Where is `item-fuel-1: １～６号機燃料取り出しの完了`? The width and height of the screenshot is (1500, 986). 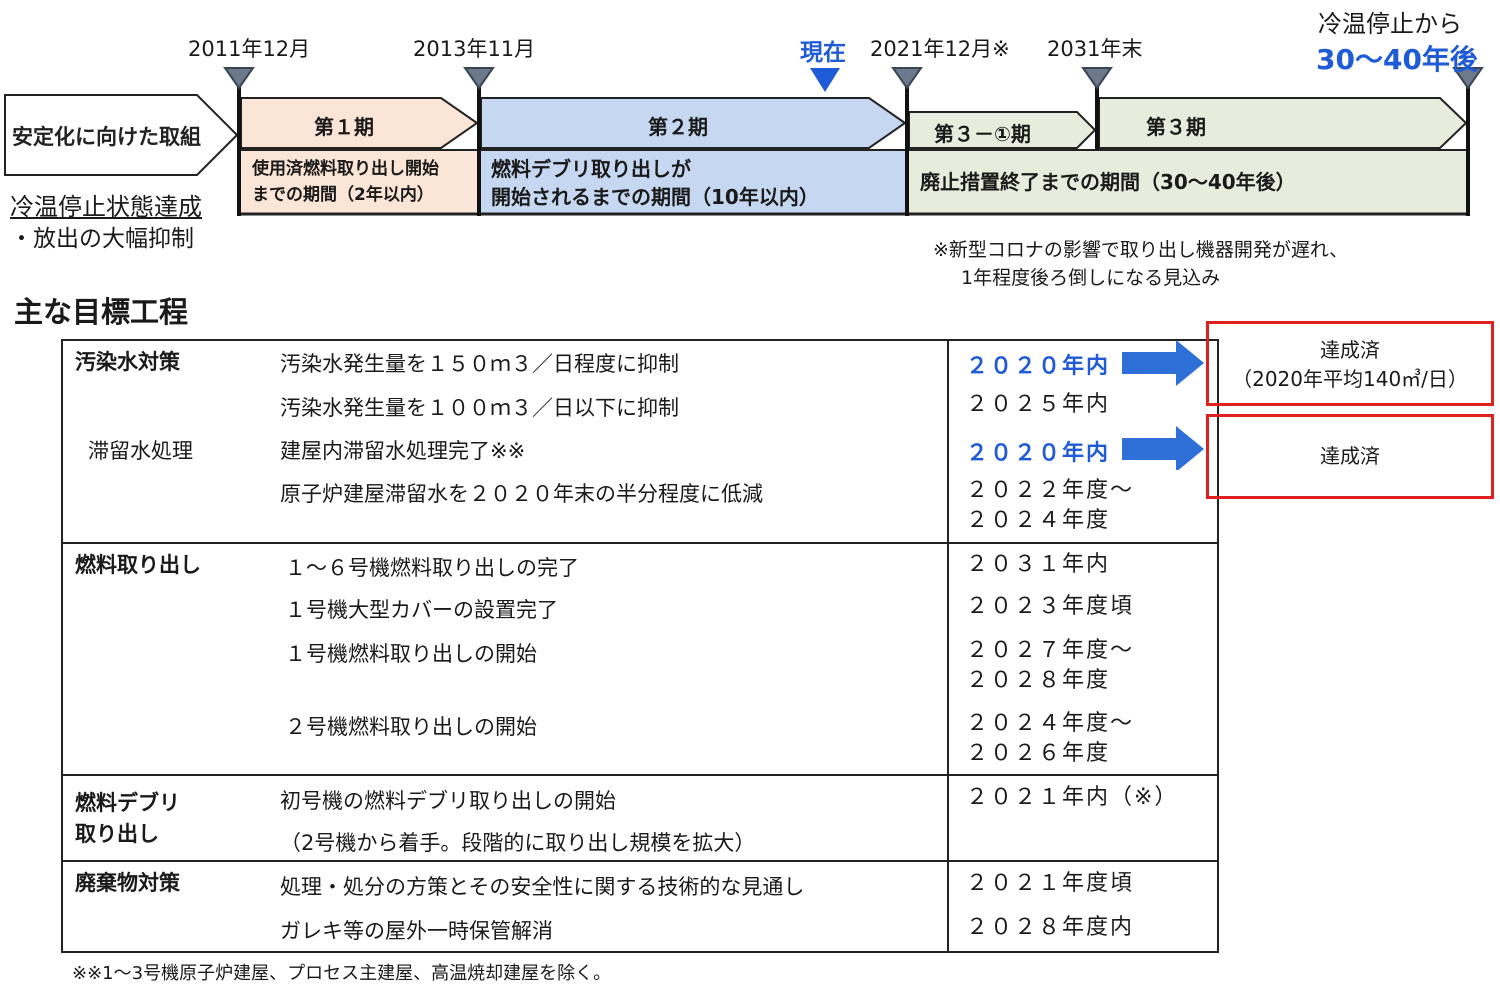
item-fuel-1: １～６号機燃料取り出しの完了 is located at coordinates (432, 568).